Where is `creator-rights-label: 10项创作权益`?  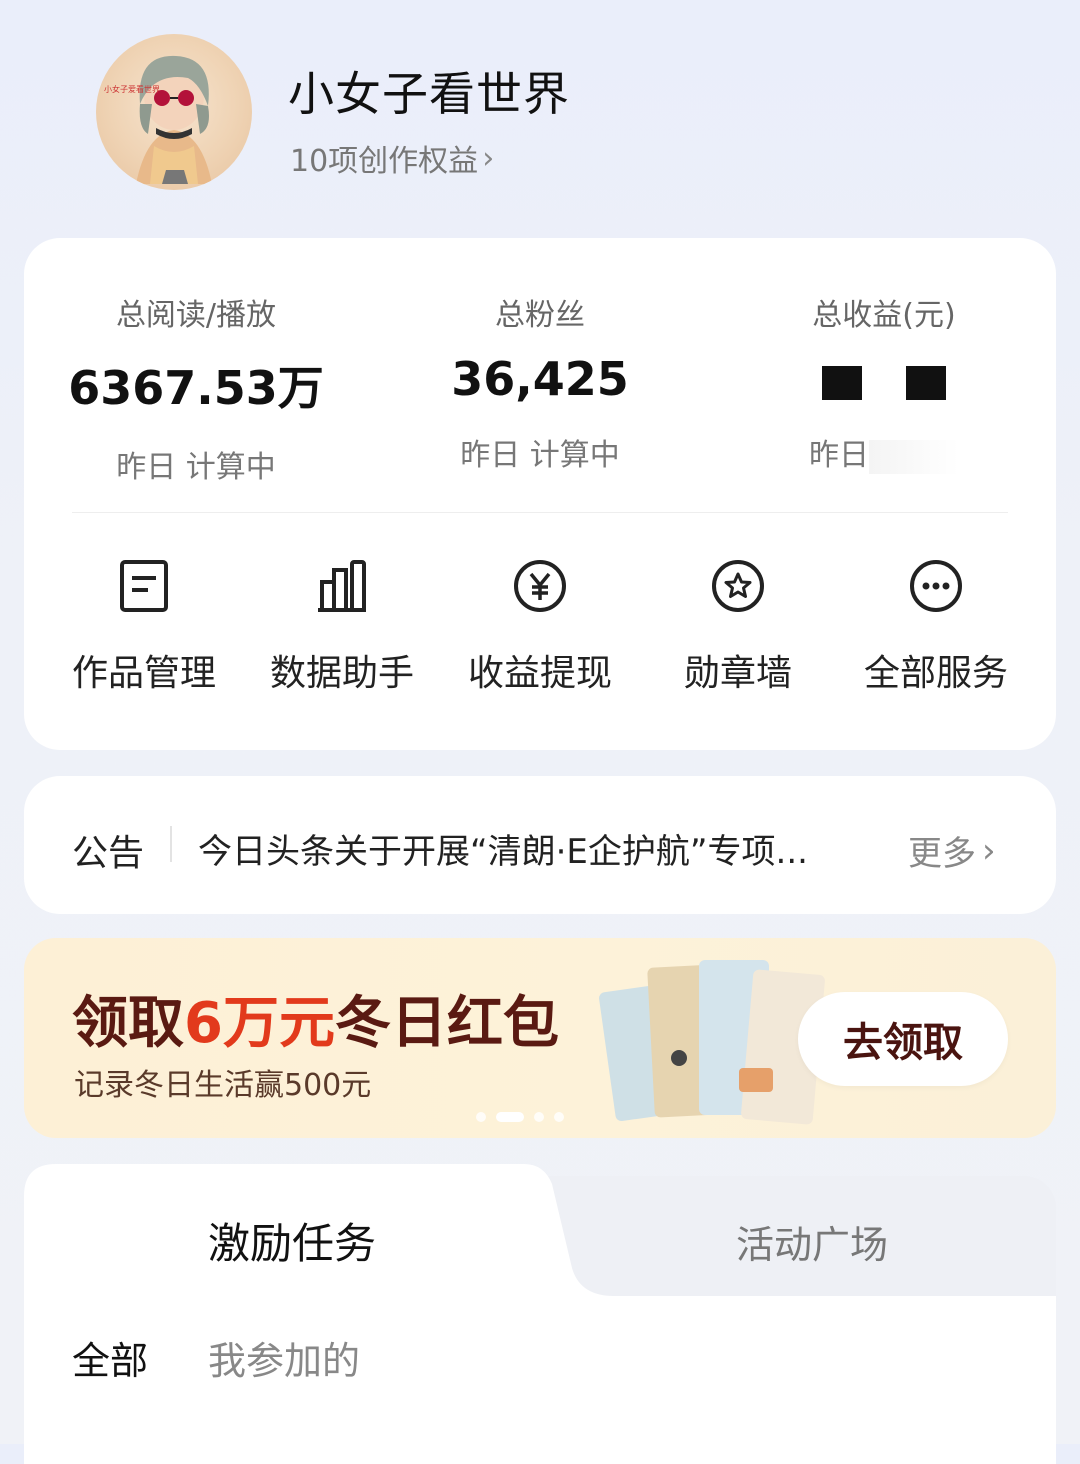
creator-rights-label: 10项创作权益 is located at coordinates (384, 161).